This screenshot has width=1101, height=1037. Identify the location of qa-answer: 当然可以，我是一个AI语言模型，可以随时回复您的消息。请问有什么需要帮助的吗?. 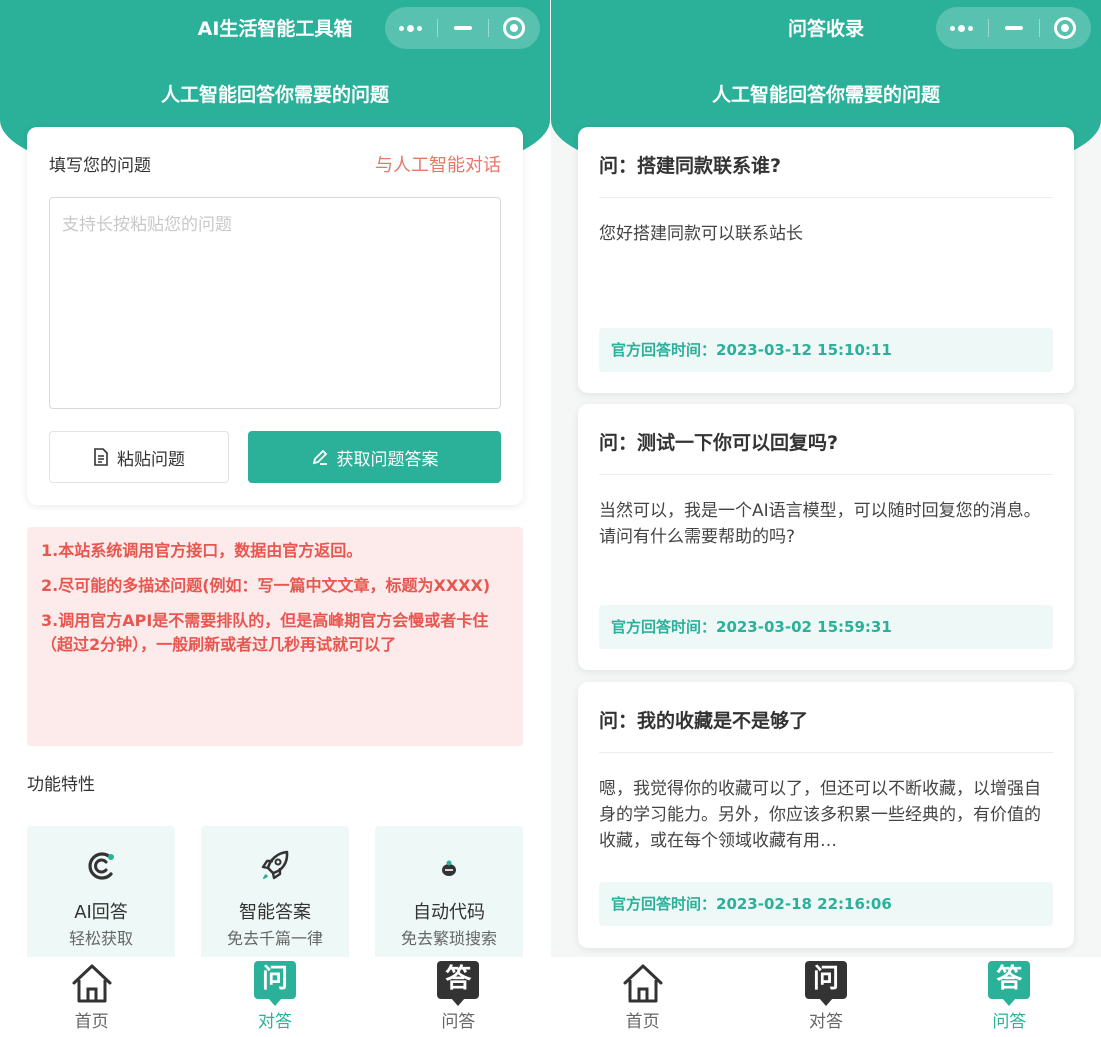
(820, 524).